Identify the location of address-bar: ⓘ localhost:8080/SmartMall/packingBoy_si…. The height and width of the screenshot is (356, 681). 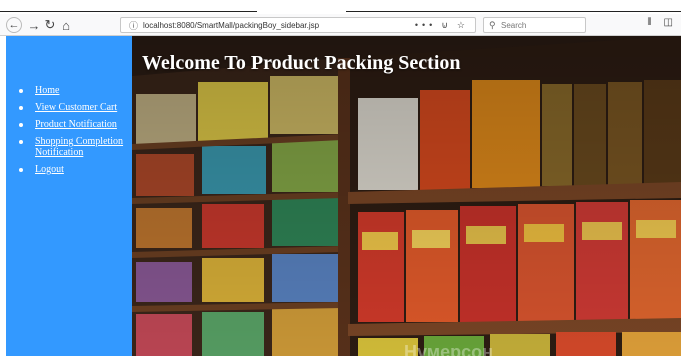
(298, 25).